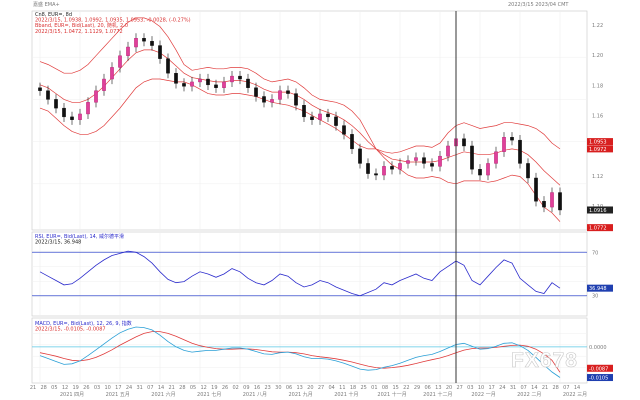 The image size is (640, 400). I want to click on macd-badge: -0.0087, so click(598, 369).